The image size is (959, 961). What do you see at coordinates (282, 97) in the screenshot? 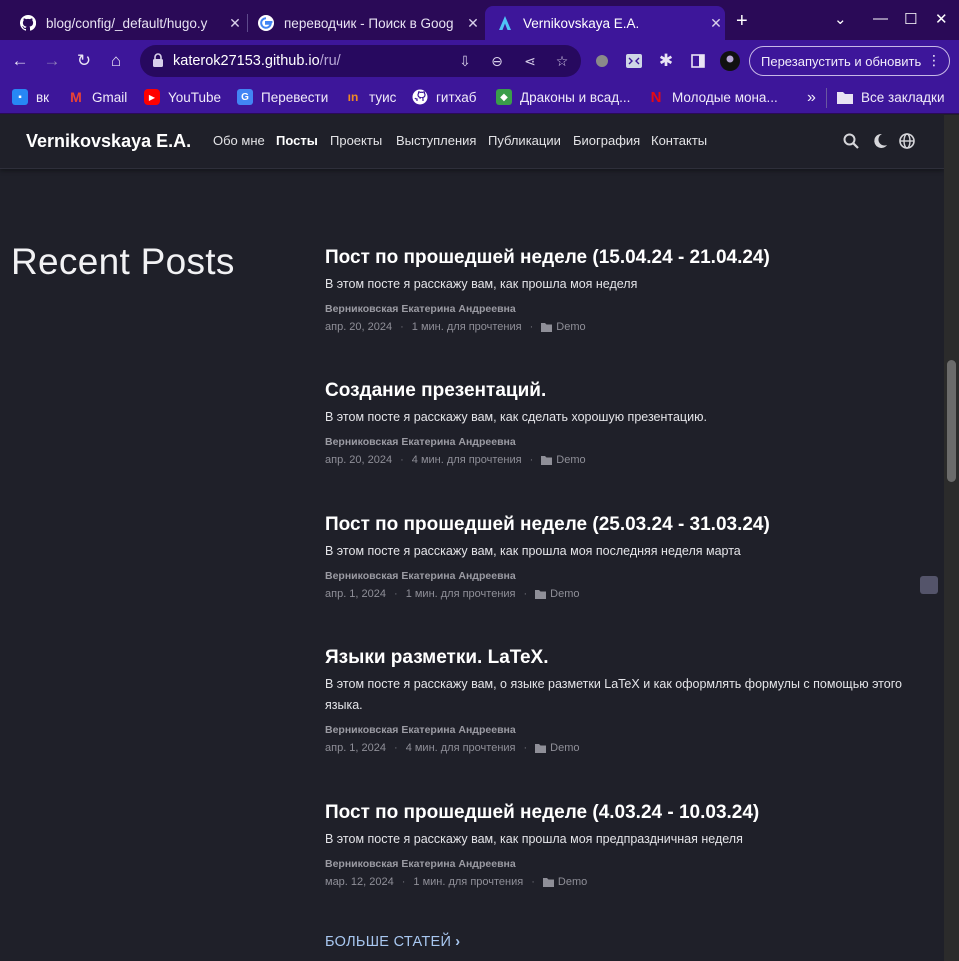
I see `bookmark-translate: G Перевести` at bounding box center [282, 97].